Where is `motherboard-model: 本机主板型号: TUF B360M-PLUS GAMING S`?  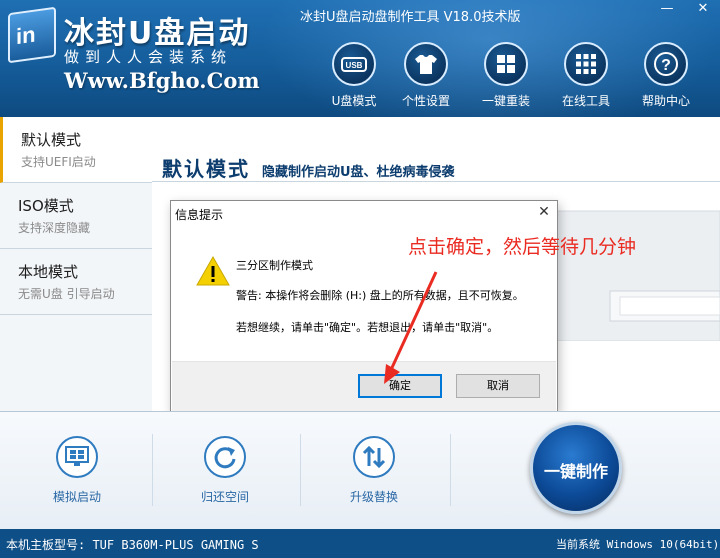 motherboard-model: 本机主板型号: TUF B360M-PLUS GAMING S is located at coordinates (132, 545).